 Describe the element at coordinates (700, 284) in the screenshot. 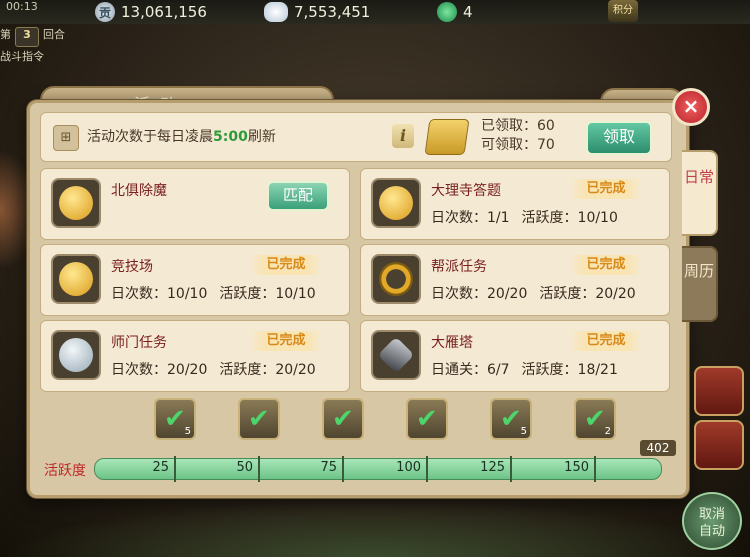

I see `tab-weekly: 周历` at that location.